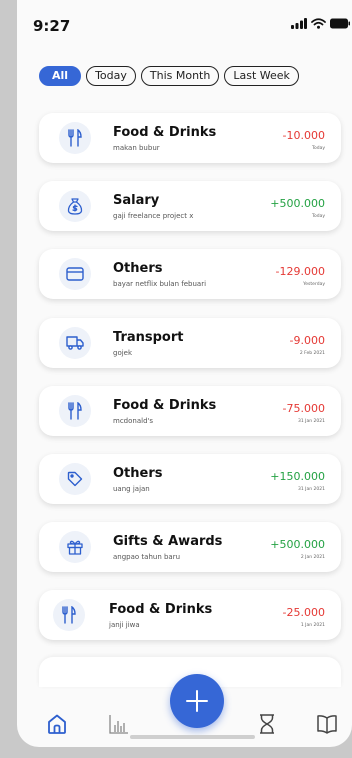 This screenshot has height=758, width=352. Describe the element at coordinates (303, 408) in the screenshot. I see `transaction-amount: -75.000` at that location.